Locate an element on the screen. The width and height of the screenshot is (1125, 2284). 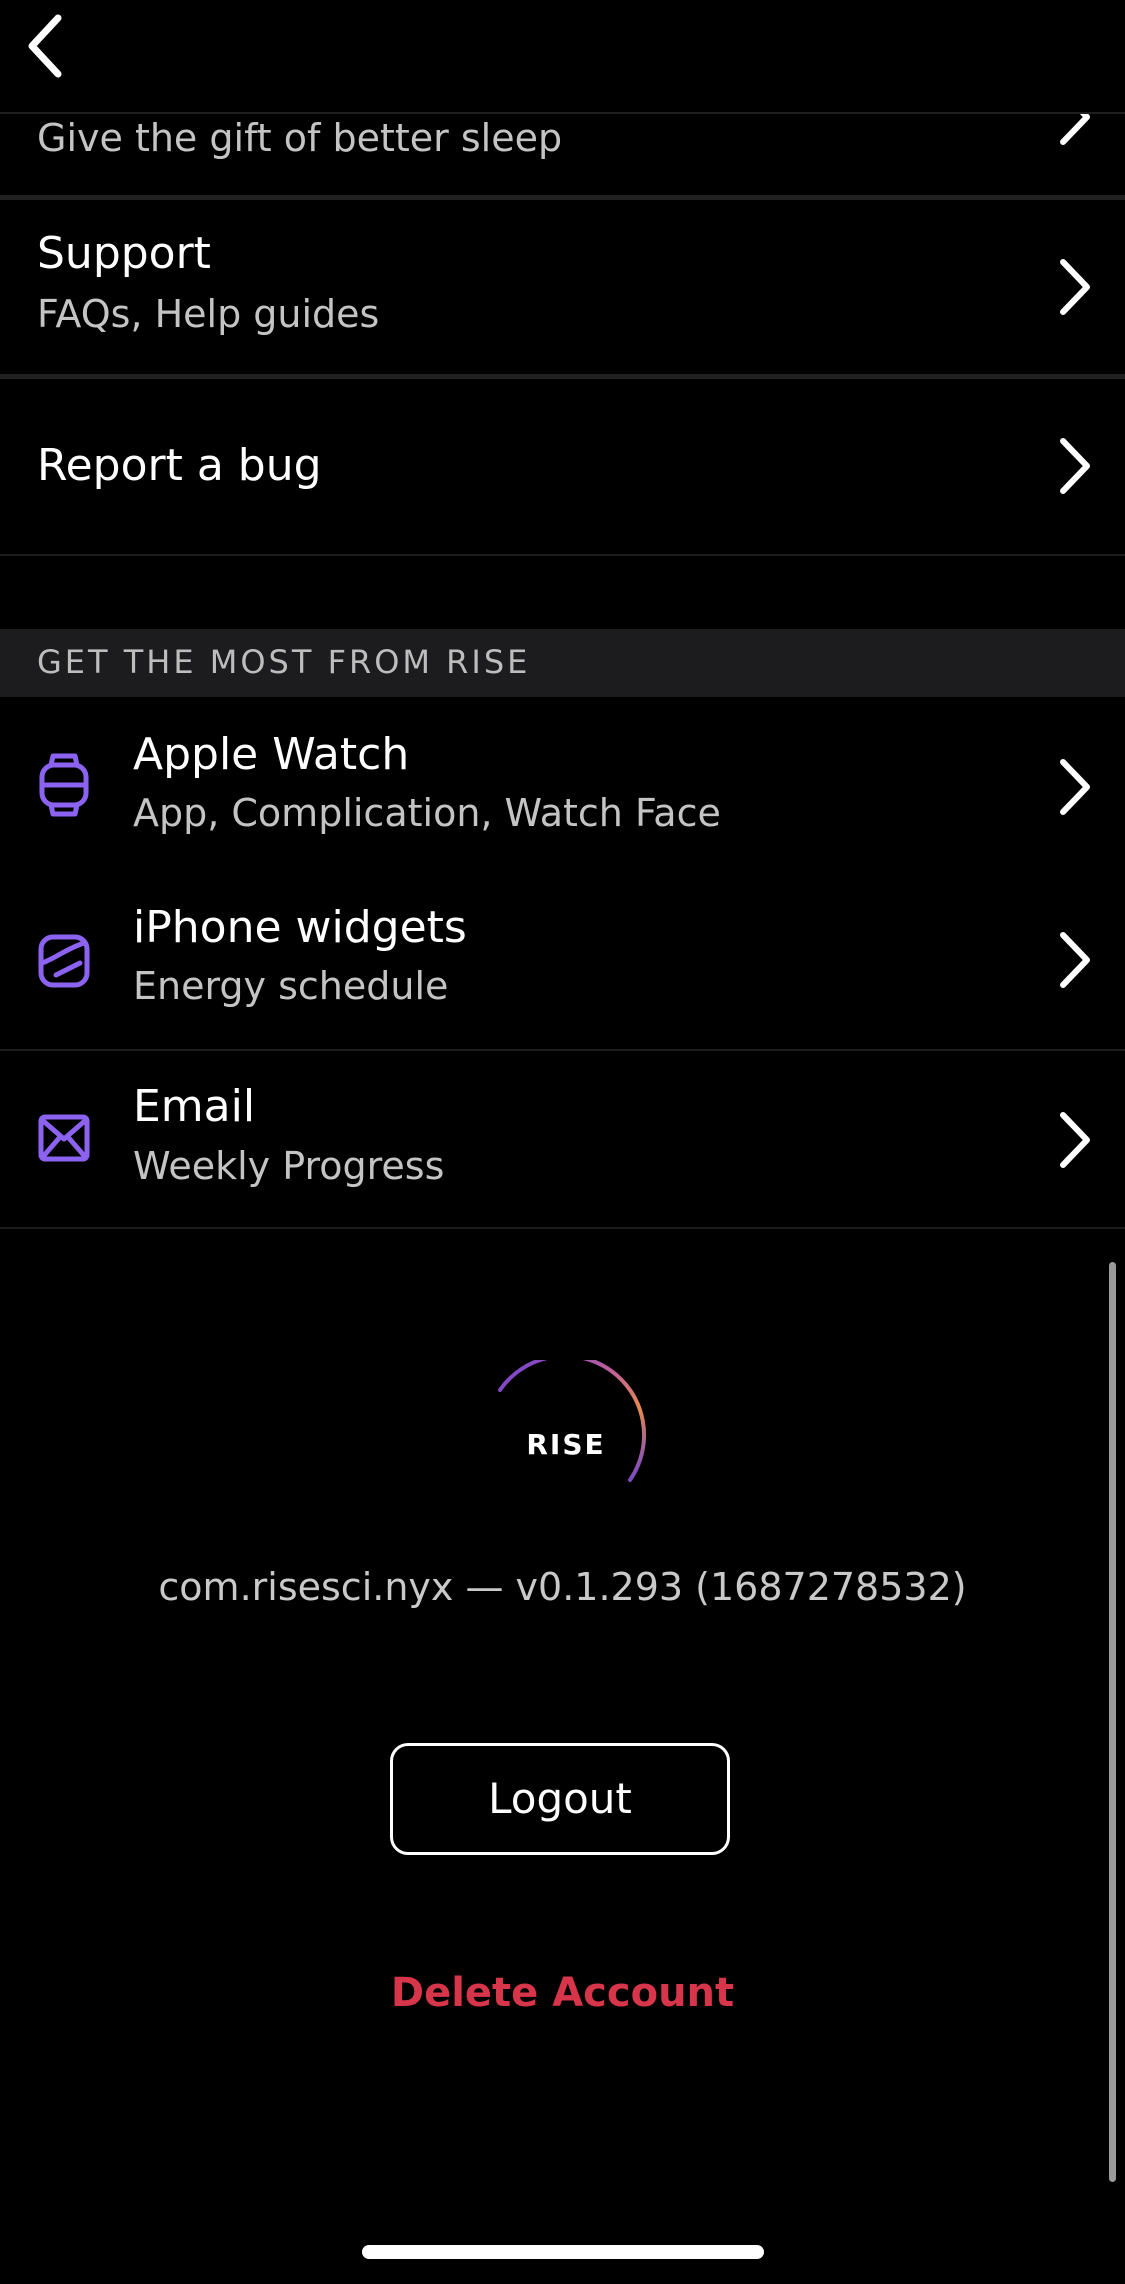
section-header: GET THE MOST FROM RISE is located at coordinates (562, 663).